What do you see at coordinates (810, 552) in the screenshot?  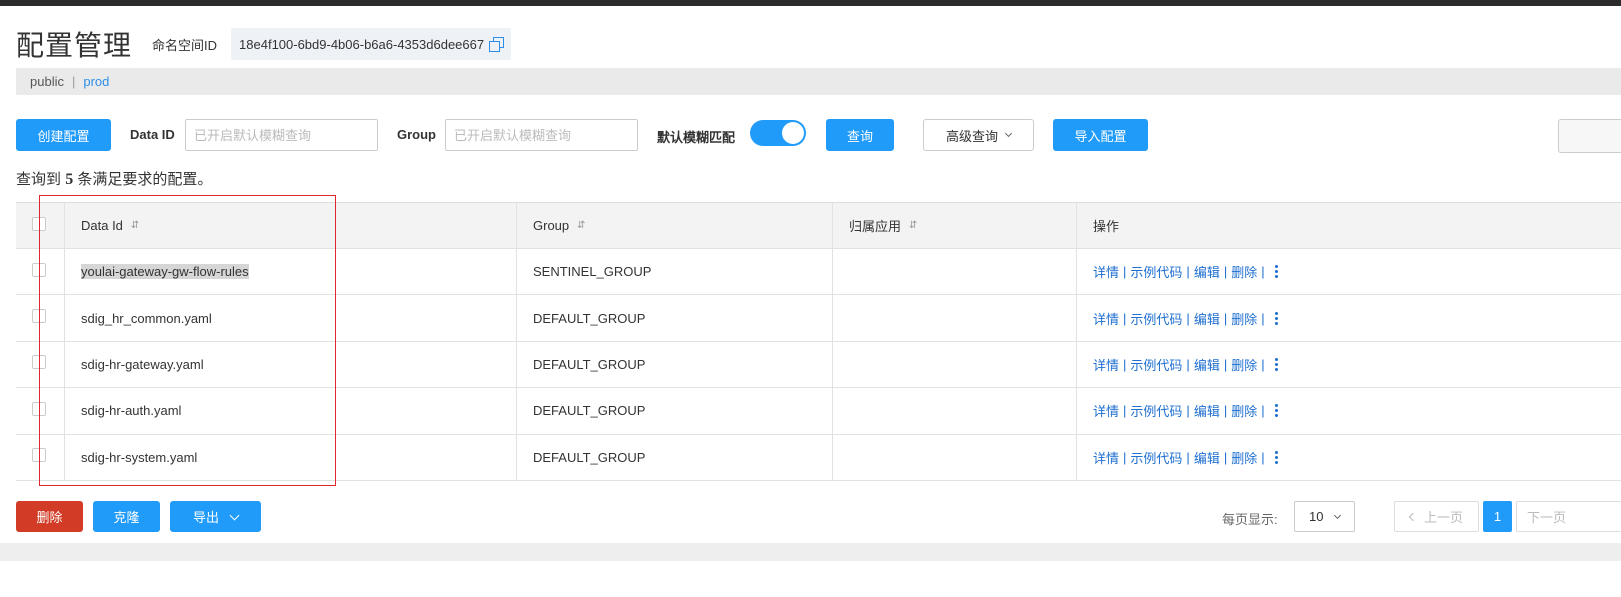 I see `footer-bar` at bounding box center [810, 552].